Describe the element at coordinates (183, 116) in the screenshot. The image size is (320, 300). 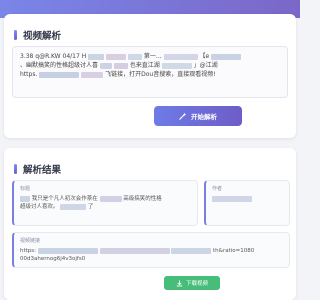
I see `wand-icon` at that location.